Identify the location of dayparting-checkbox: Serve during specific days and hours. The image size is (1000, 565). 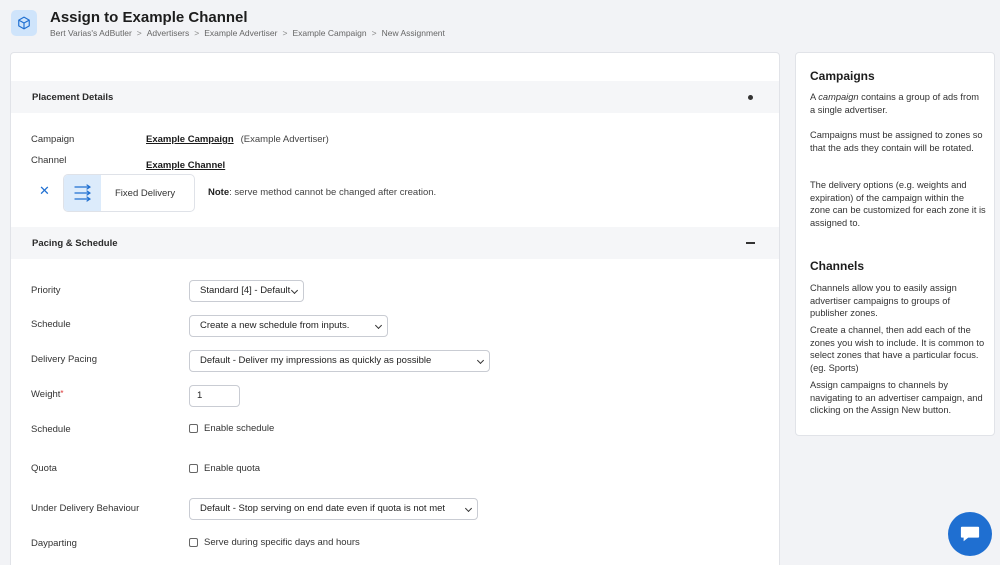
(274, 542).